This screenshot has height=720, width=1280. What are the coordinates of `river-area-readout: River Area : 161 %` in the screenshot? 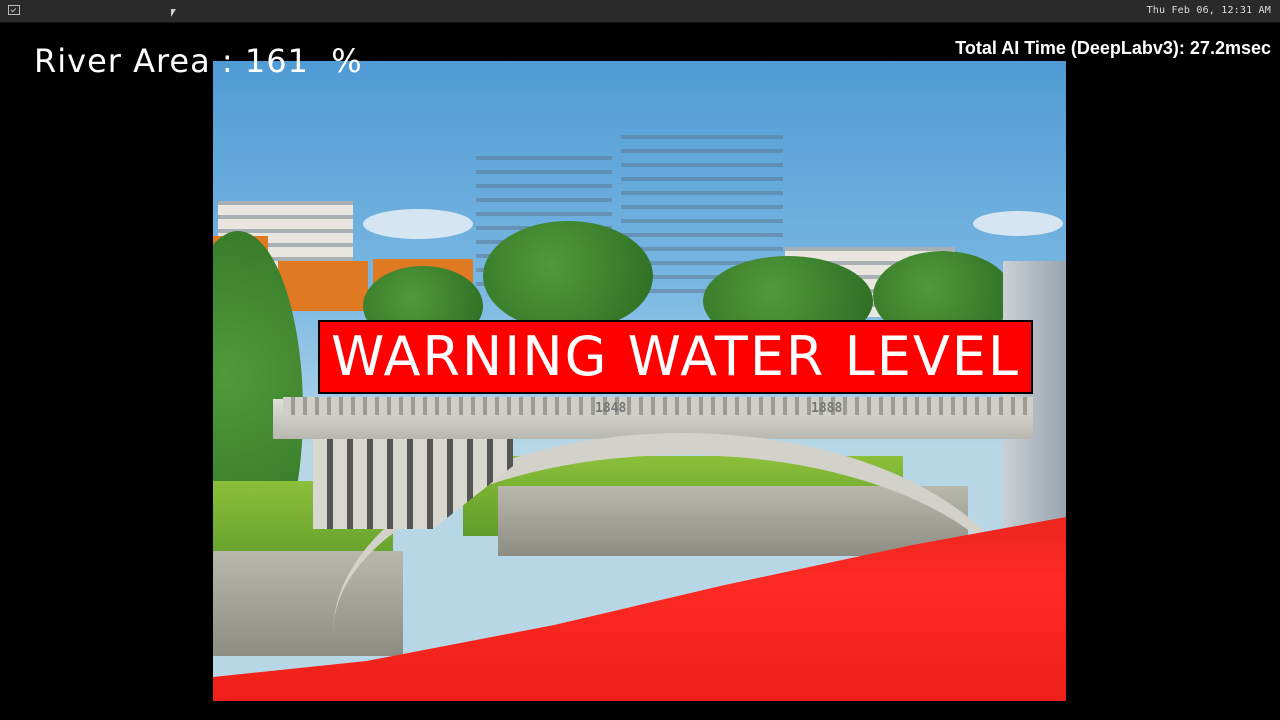 It's located at (198, 61).